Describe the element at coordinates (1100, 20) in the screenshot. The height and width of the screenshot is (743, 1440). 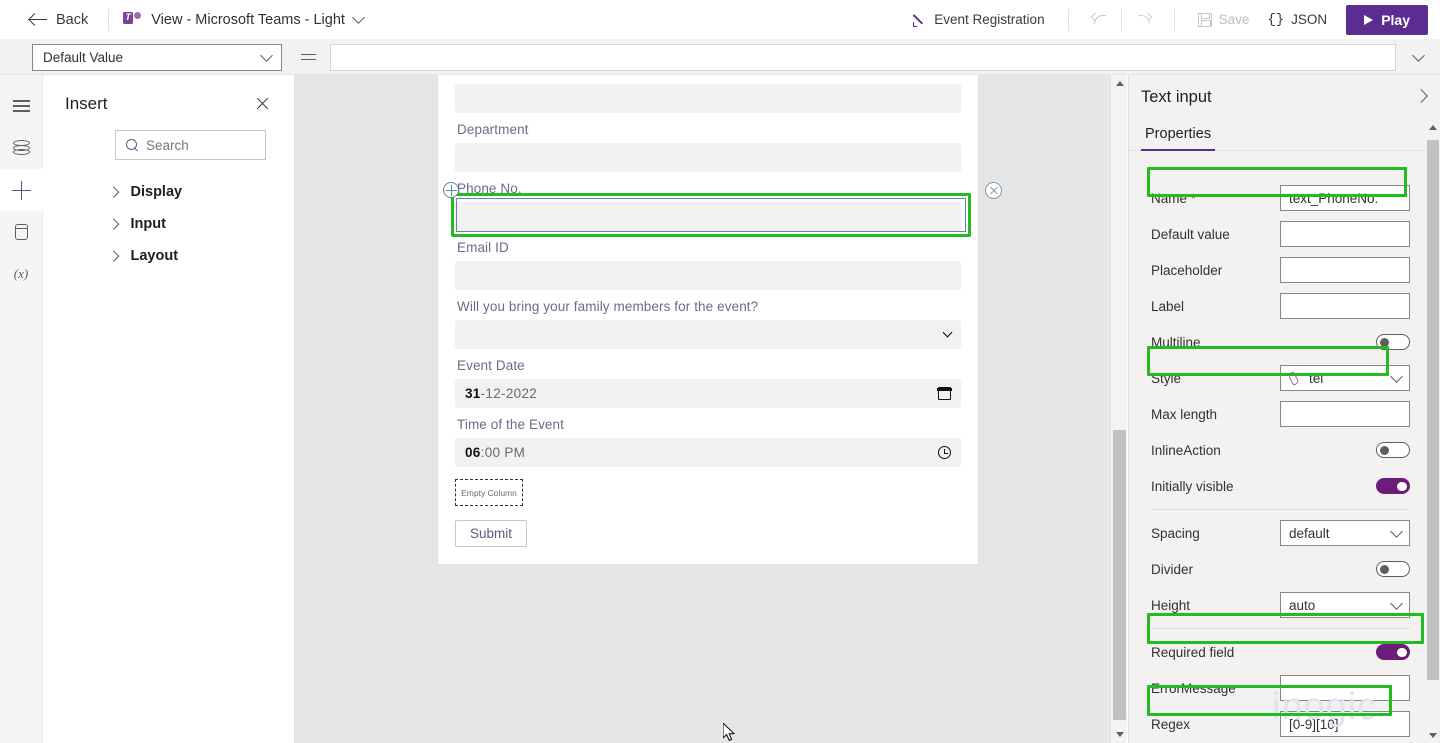
I see `undo-button` at that location.